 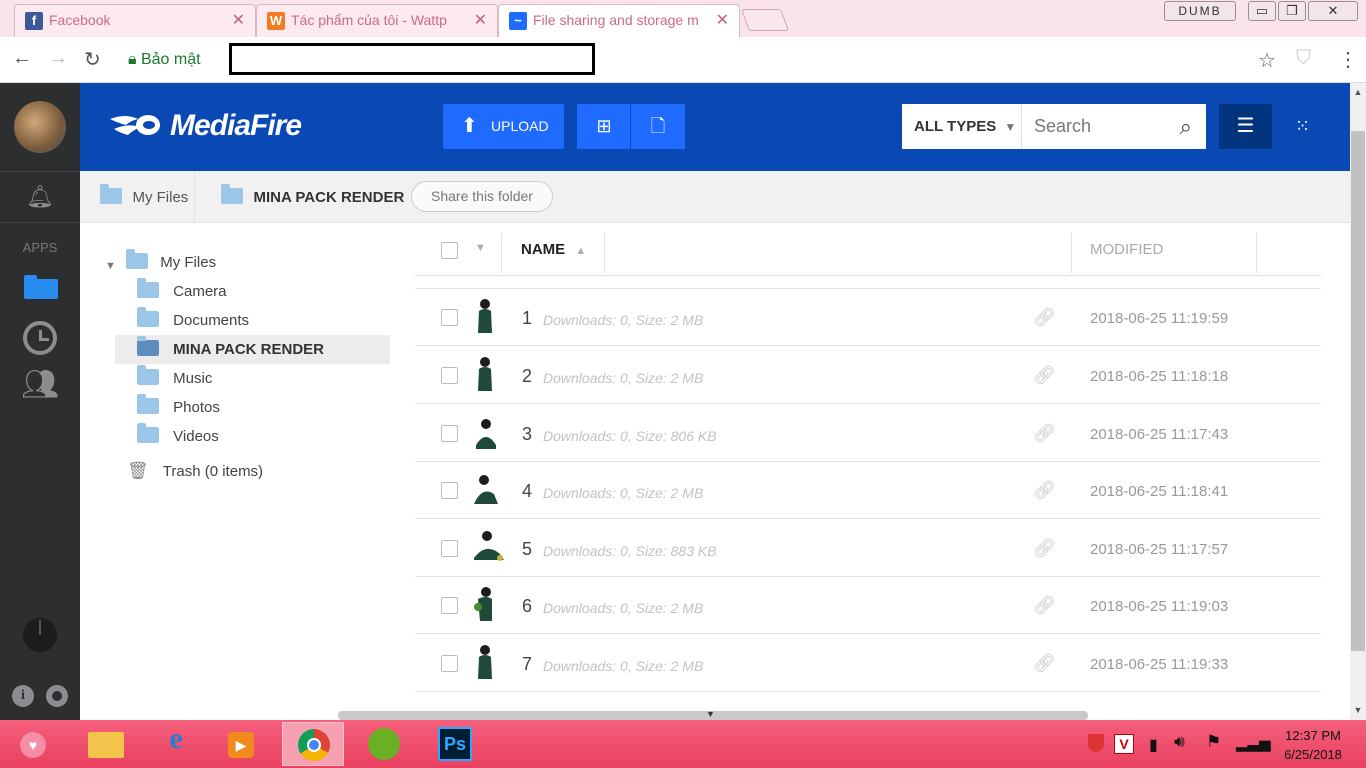 What do you see at coordinates (40, 127) in the screenshot?
I see `avatar` at bounding box center [40, 127].